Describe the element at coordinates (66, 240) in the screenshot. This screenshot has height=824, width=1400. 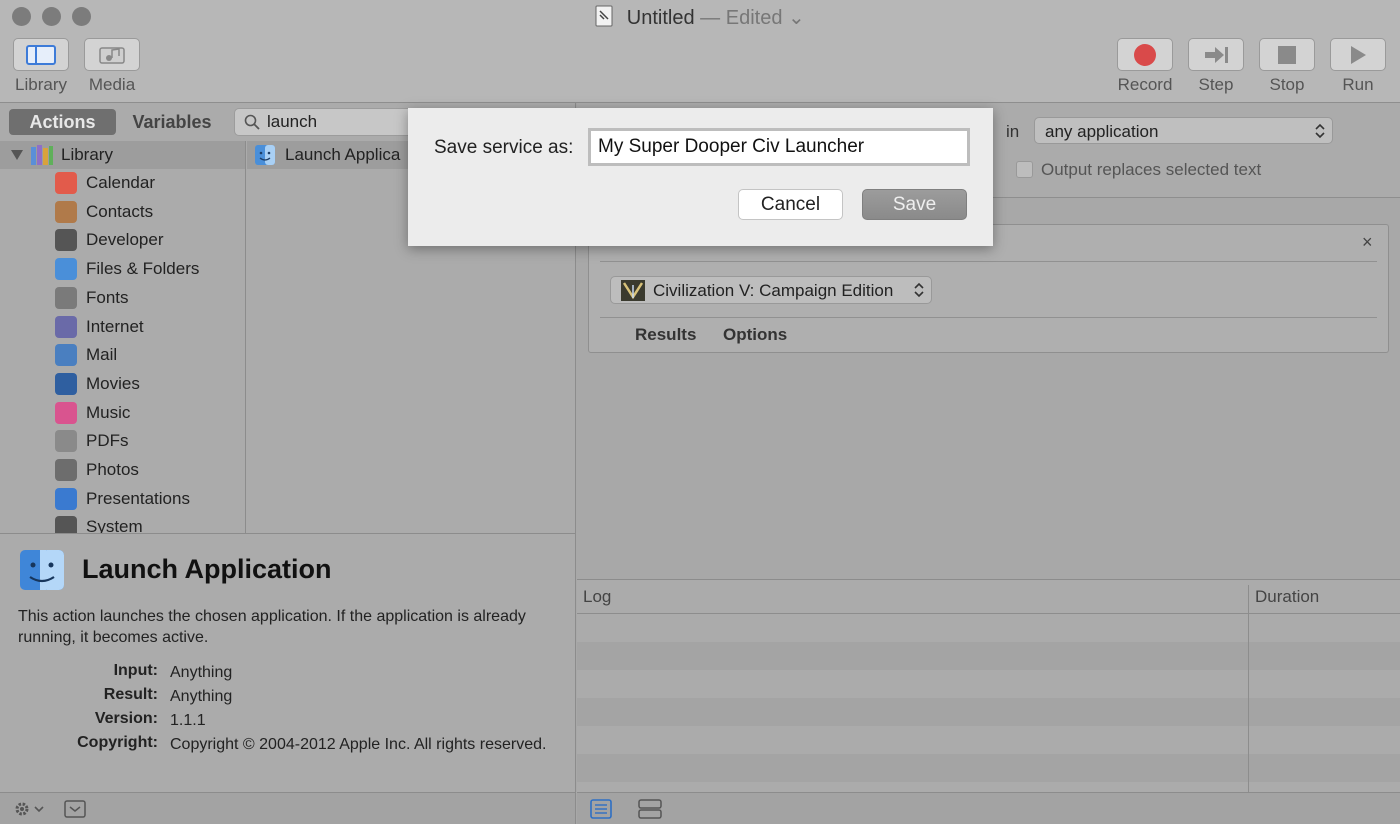
I see `tools-icon` at that location.